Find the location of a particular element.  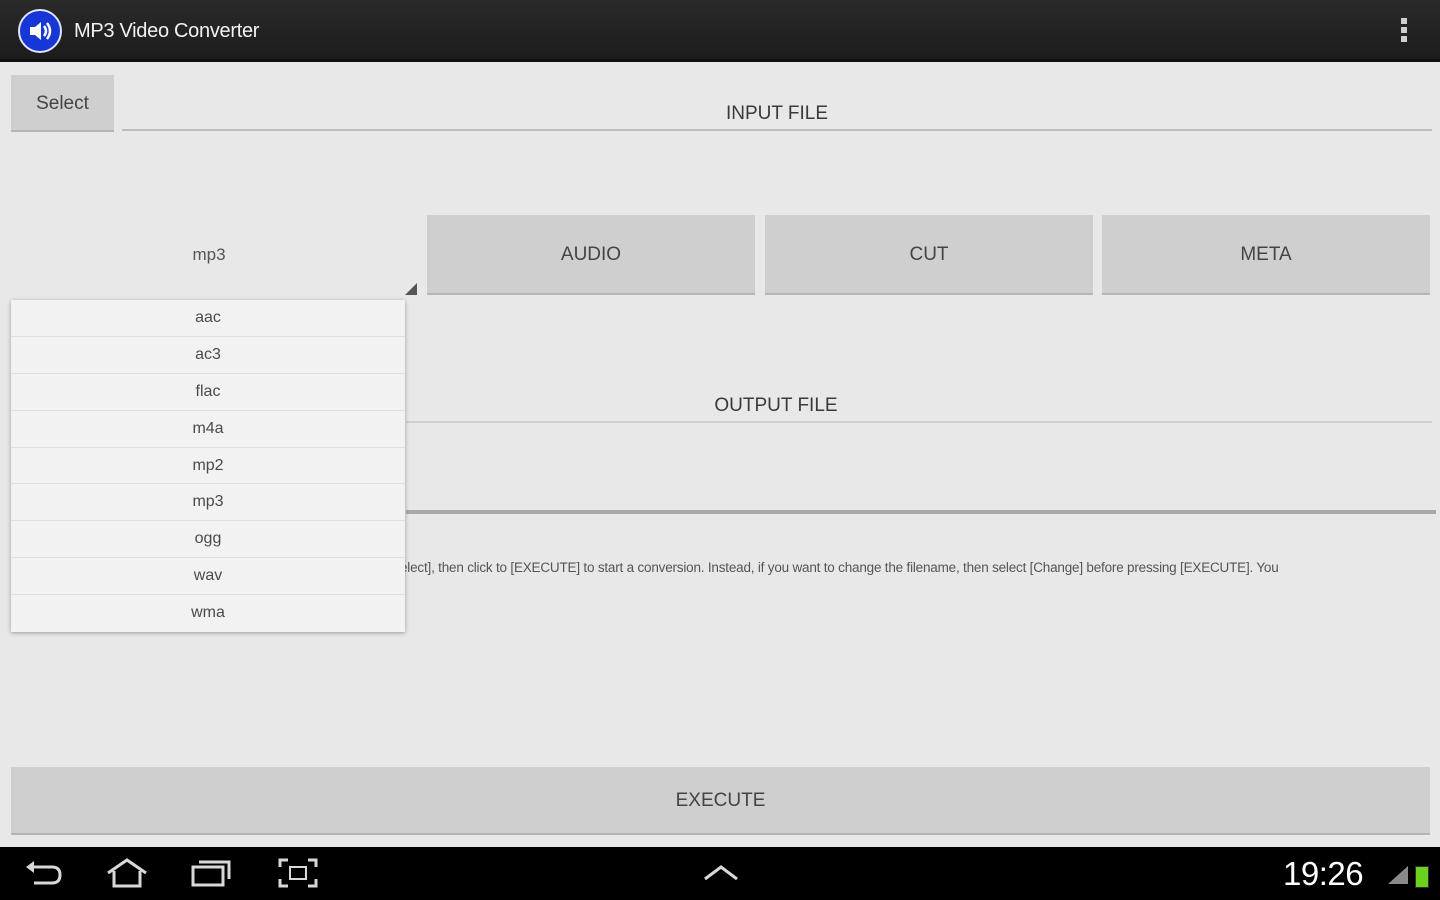

output-file-underline is located at coordinates (919, 422).